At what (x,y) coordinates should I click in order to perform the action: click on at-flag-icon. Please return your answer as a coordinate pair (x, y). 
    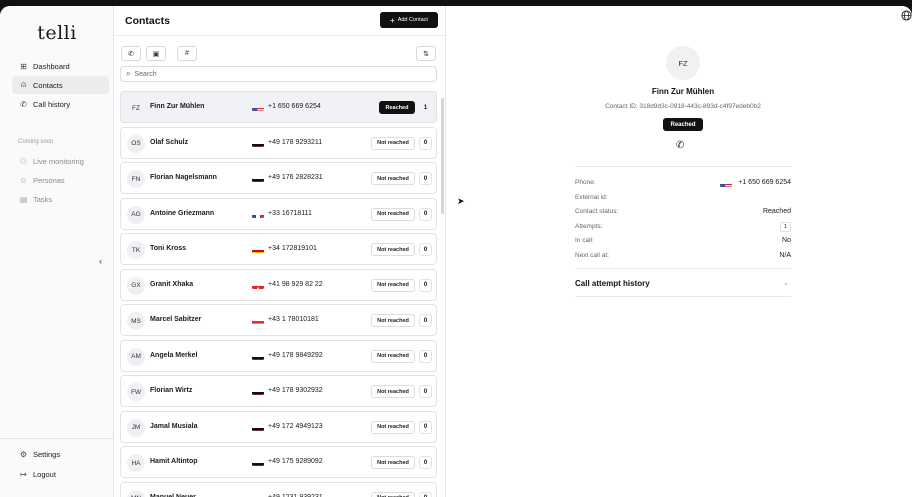
    Looking at the image, I should click on (258, 320).